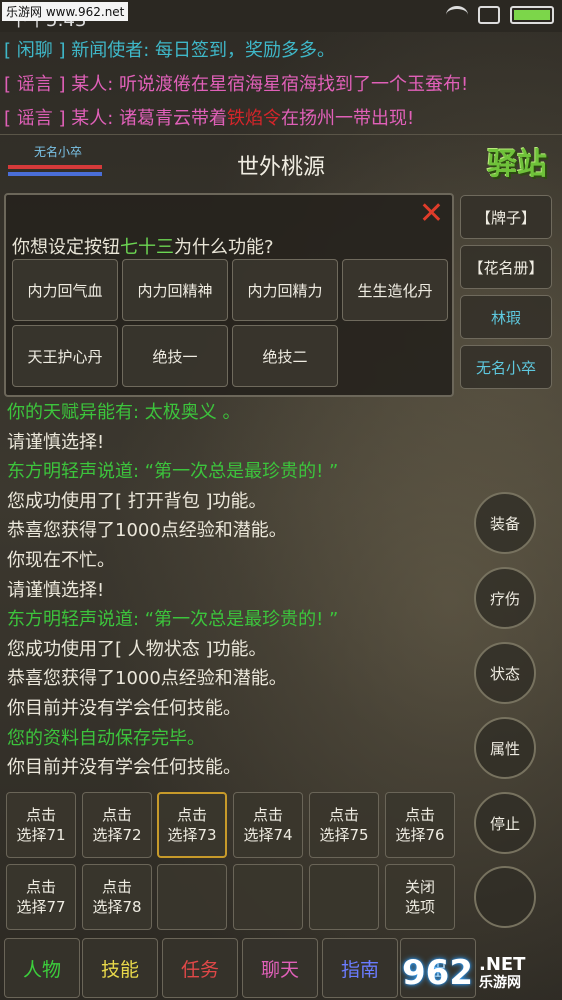  I want to click on nav-guide: 指南, so click(360, 968).